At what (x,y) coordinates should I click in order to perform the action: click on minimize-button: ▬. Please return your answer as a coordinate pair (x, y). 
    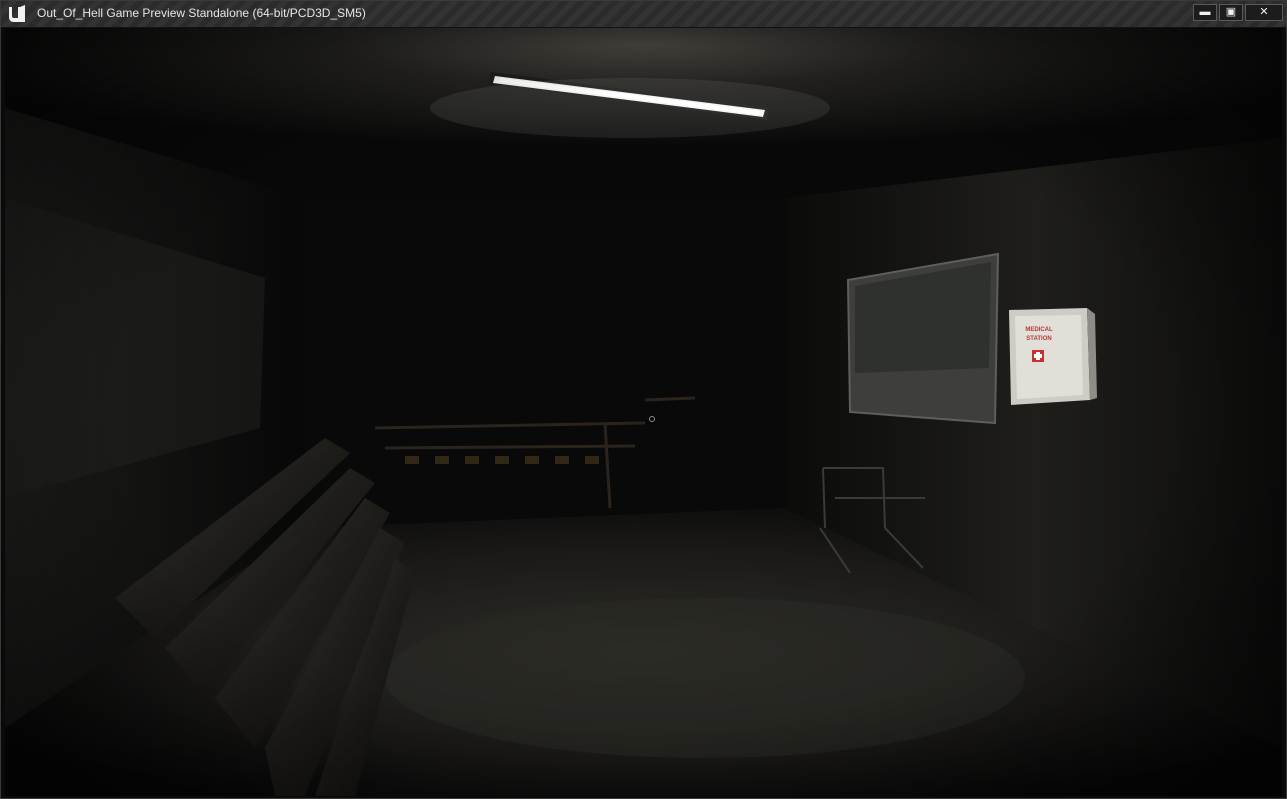
    Looking at the image, I should click on (1205, 12).